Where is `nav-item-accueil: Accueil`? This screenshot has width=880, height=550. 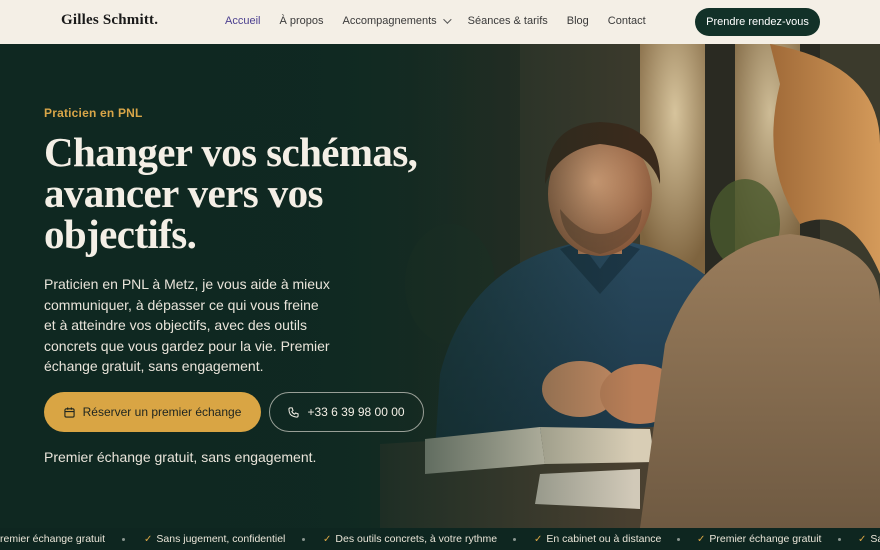
nav-item-accueil: Accueil is located at coordinates (242, 21).